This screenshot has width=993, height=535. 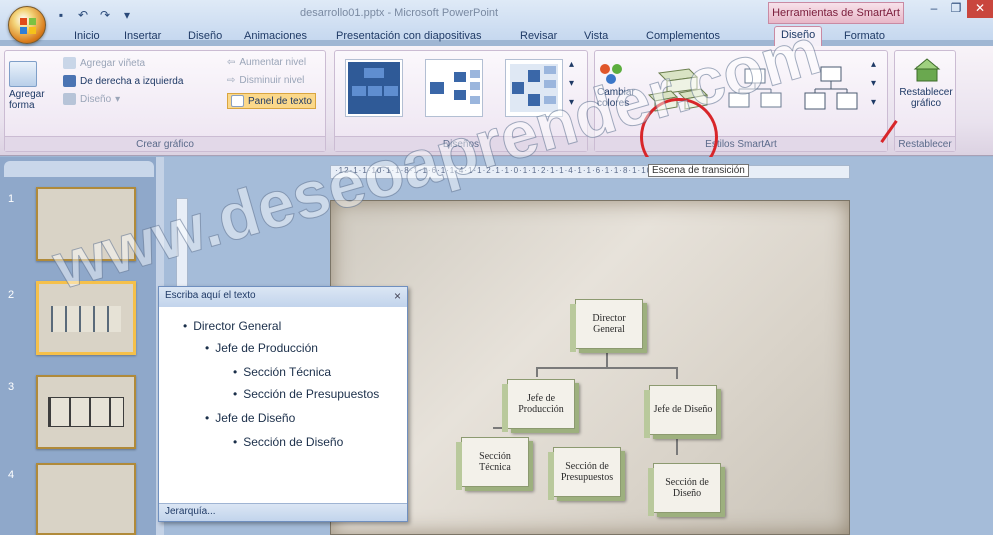 I want to click on quick-access-toolbar: ▪ ↶ ↷ ▾, so click(x=94, y=15).